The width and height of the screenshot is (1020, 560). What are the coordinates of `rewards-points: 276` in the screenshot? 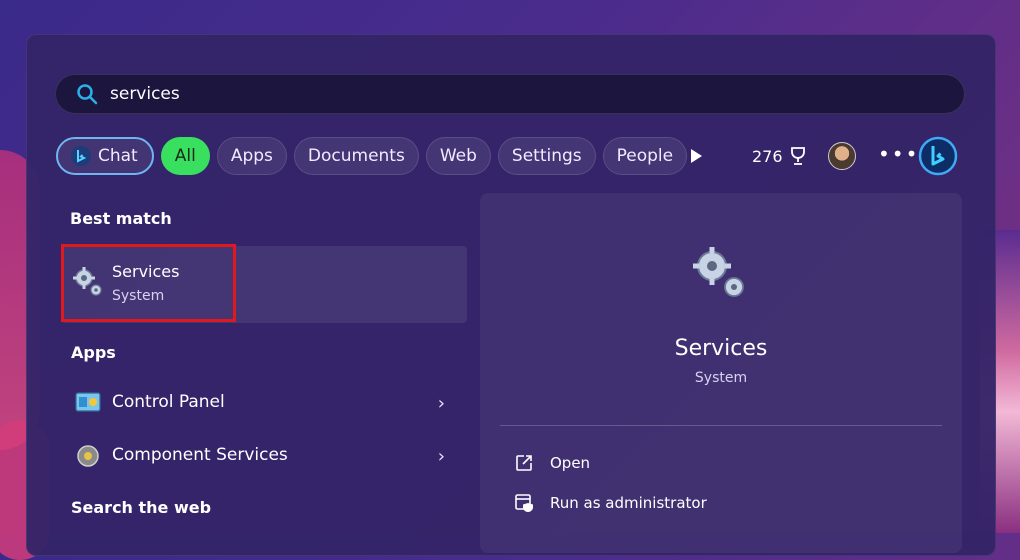 It's located at (779, 156).